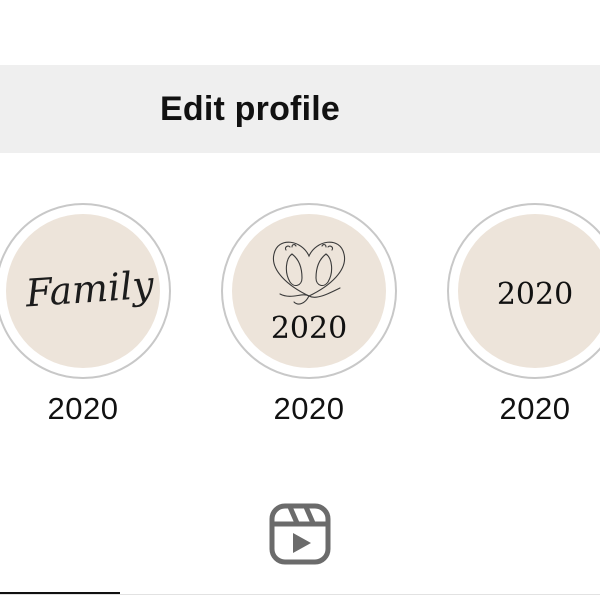 The width and height of the screenshot is (600, 600). I want to click on story-highlight-family: Family 2020, so click(85, 315).